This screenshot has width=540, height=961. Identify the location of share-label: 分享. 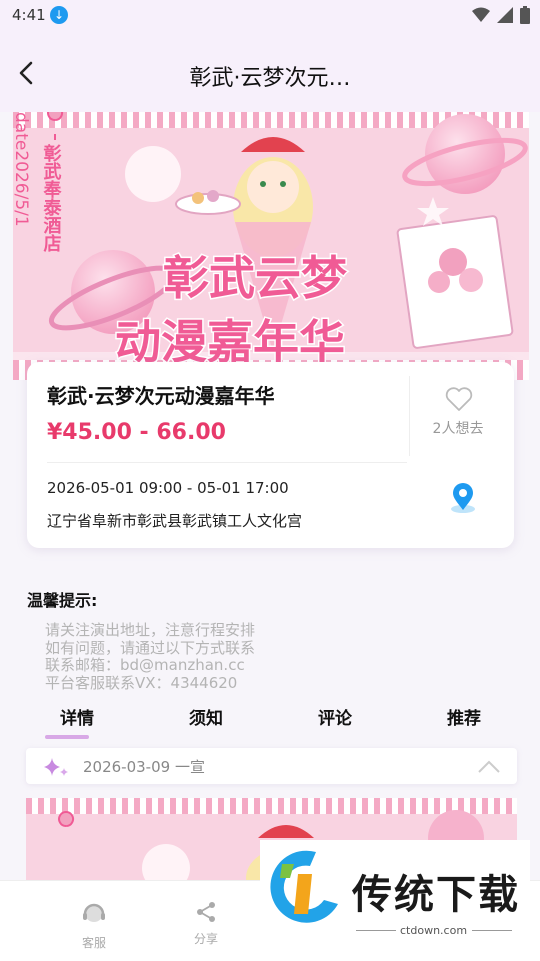
(205, 939).